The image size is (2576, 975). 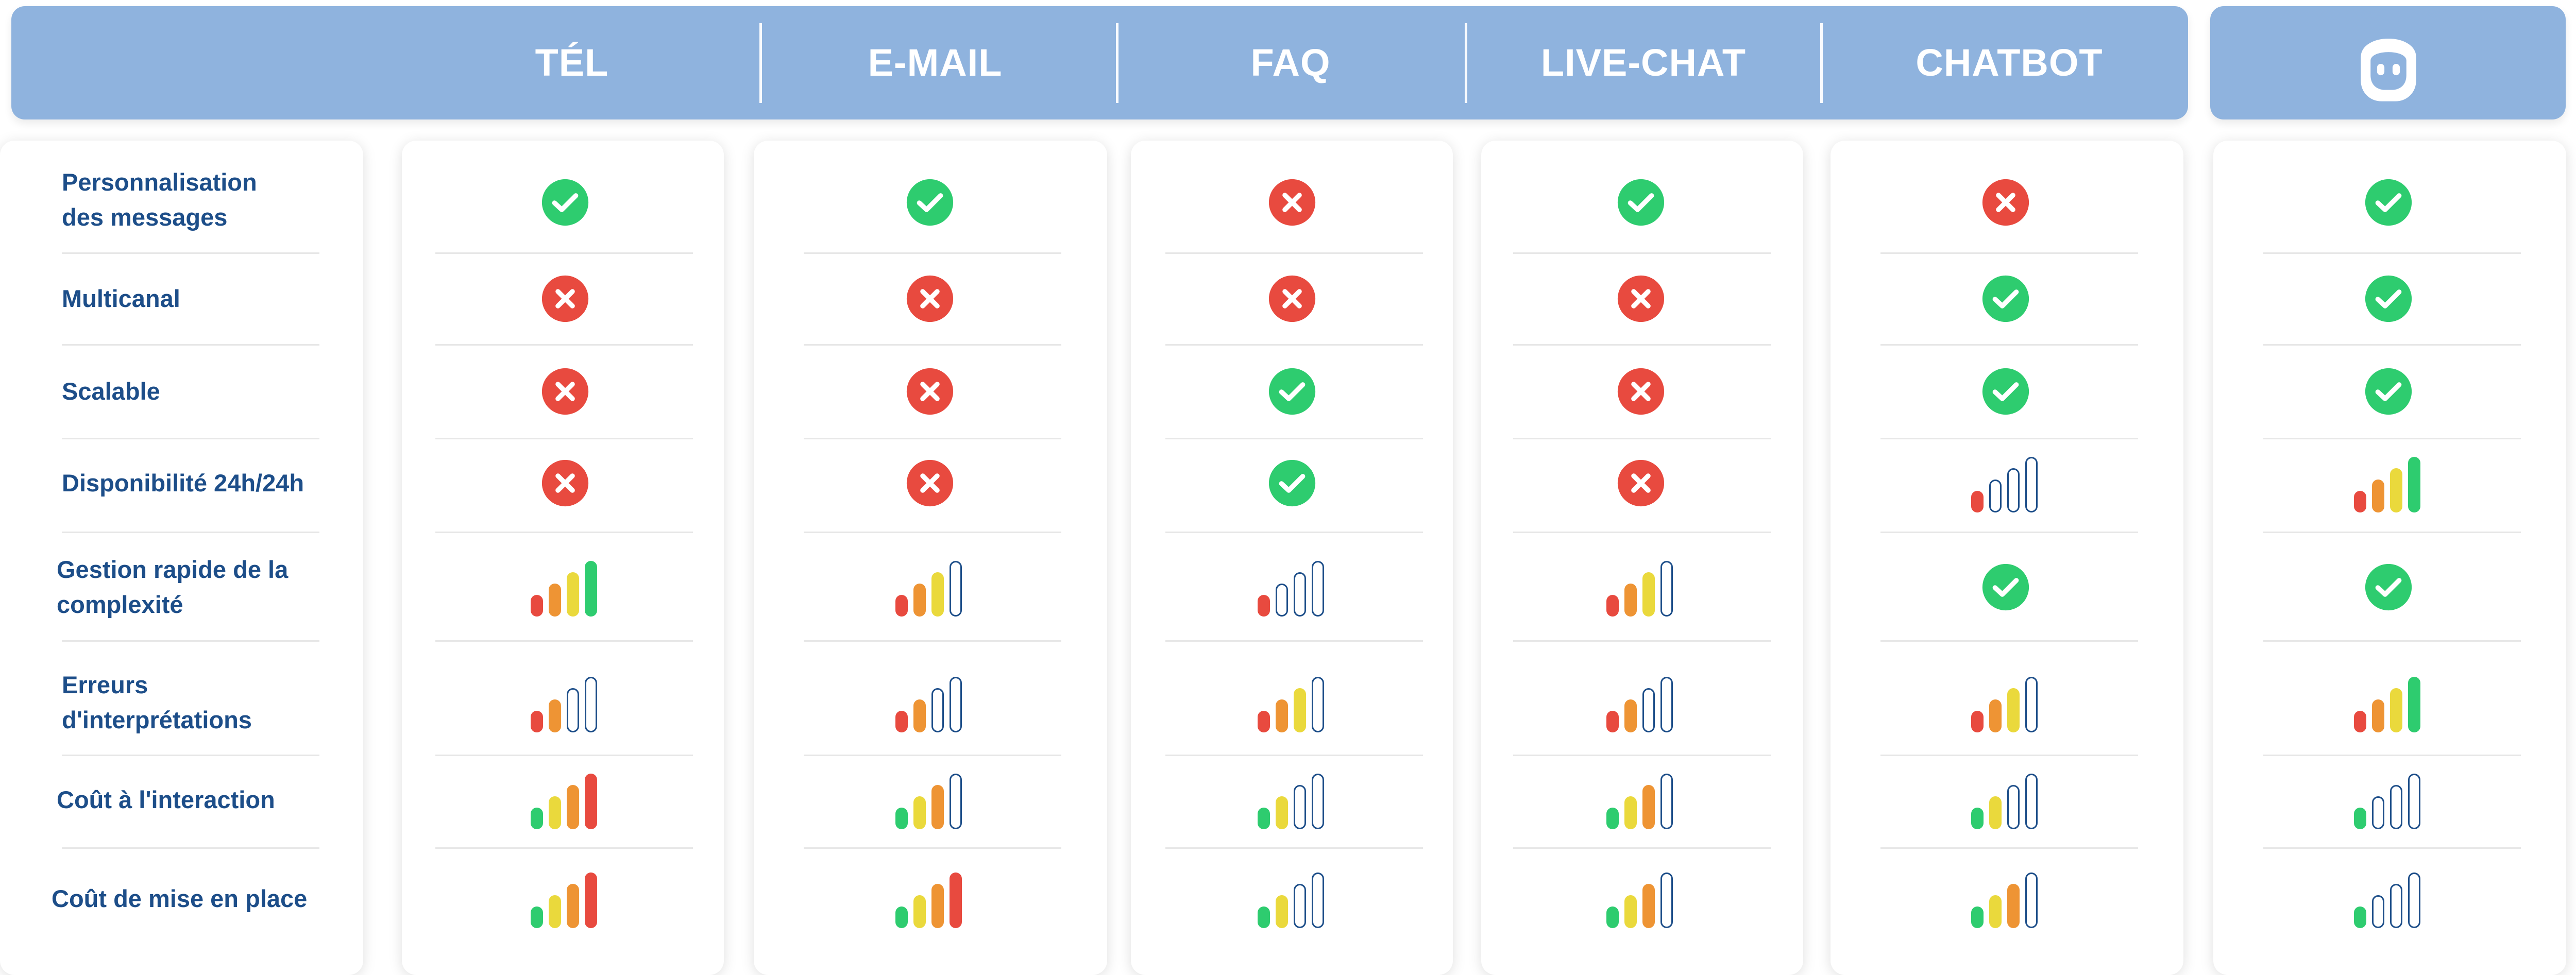 What do you see at coordinates (121, 298) in the screenshot?
I see `row-label: Multicanal` at bounding box center [121, 298].